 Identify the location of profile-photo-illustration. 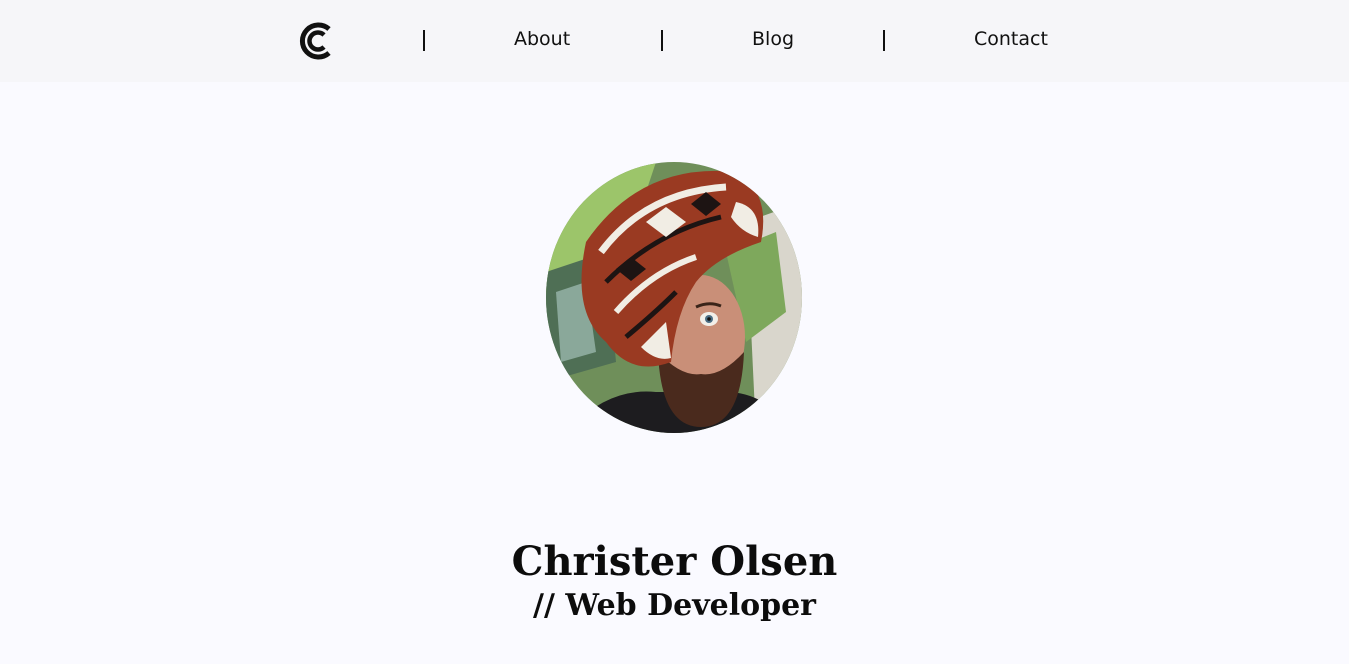
(674, 297).